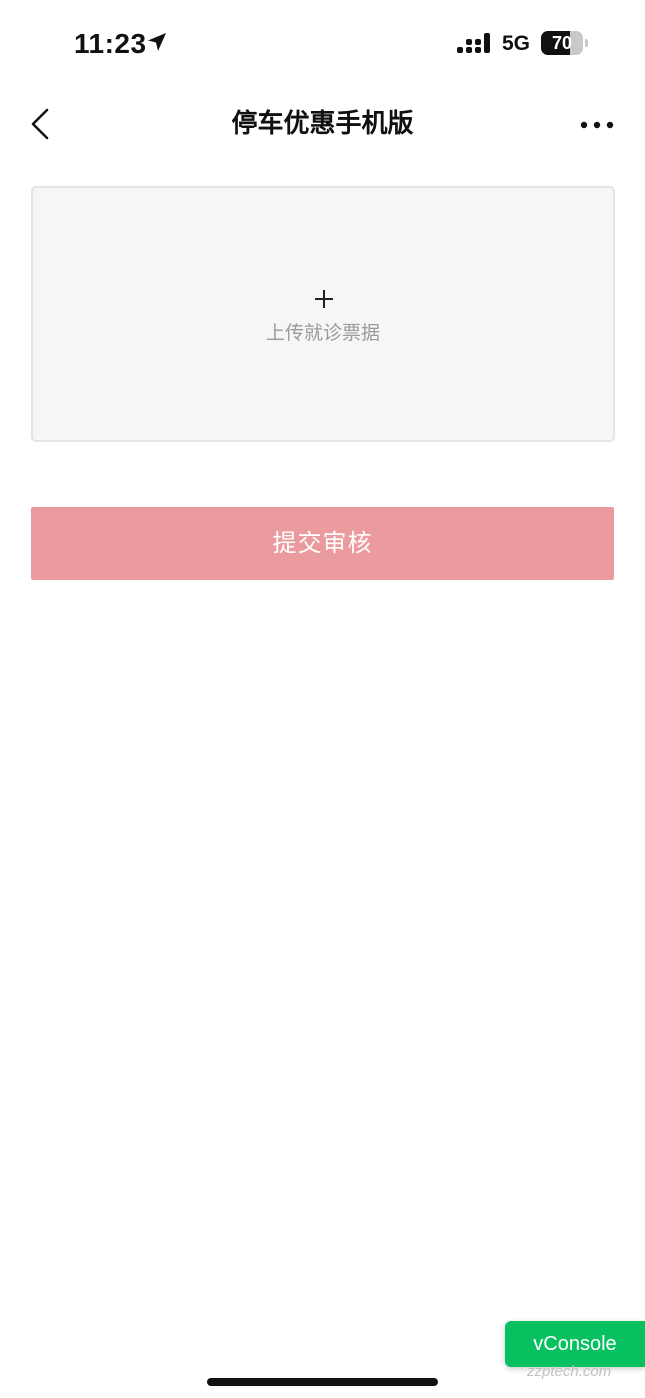 Image resolution: width=645 pixels, height=1398 pixels. Describe the element at coordinates (322, 44) in the screenshot. I see `status-bar: 11:23 5G 70` at that location.